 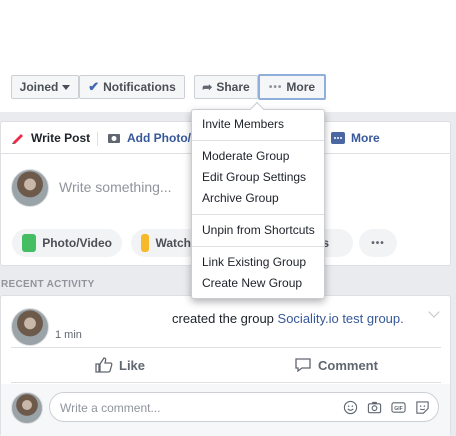 I want to click on comment-tools: GIF, so click(x=386, y=407).